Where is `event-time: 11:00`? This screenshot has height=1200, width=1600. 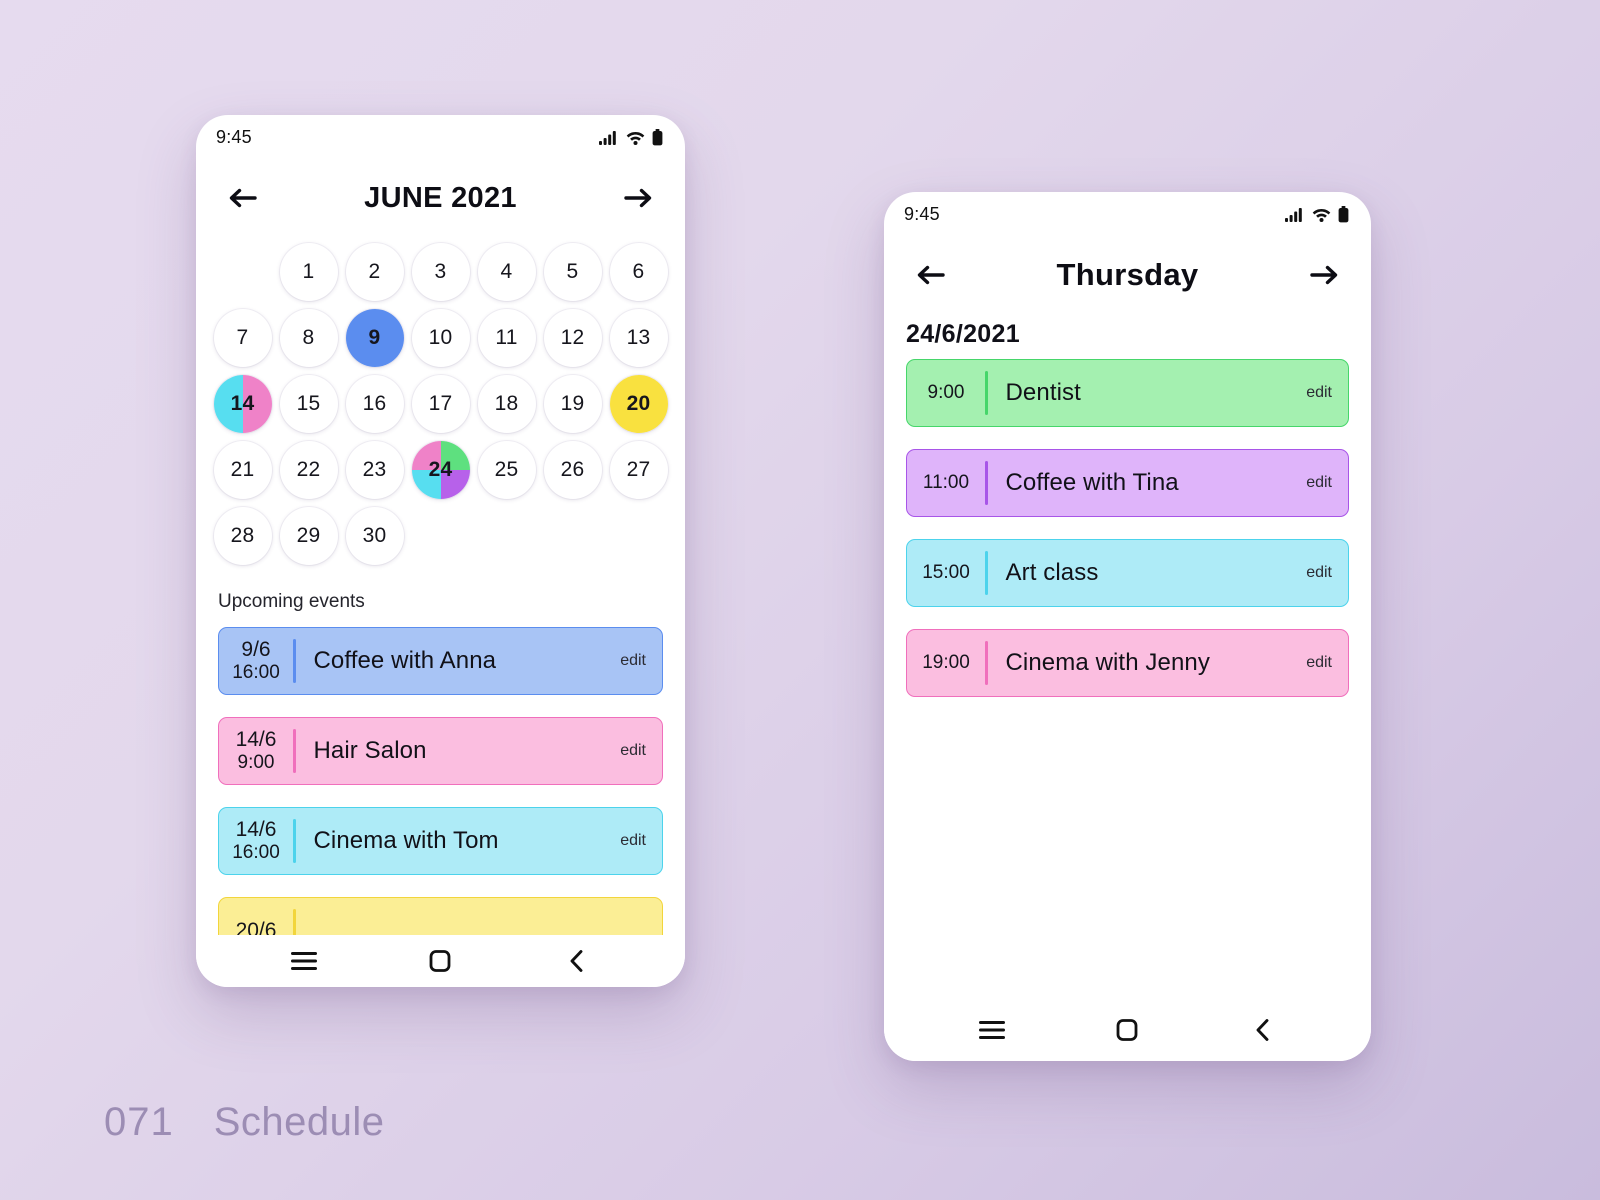
event-time: 11:00 is located at coordinates (946, 482).